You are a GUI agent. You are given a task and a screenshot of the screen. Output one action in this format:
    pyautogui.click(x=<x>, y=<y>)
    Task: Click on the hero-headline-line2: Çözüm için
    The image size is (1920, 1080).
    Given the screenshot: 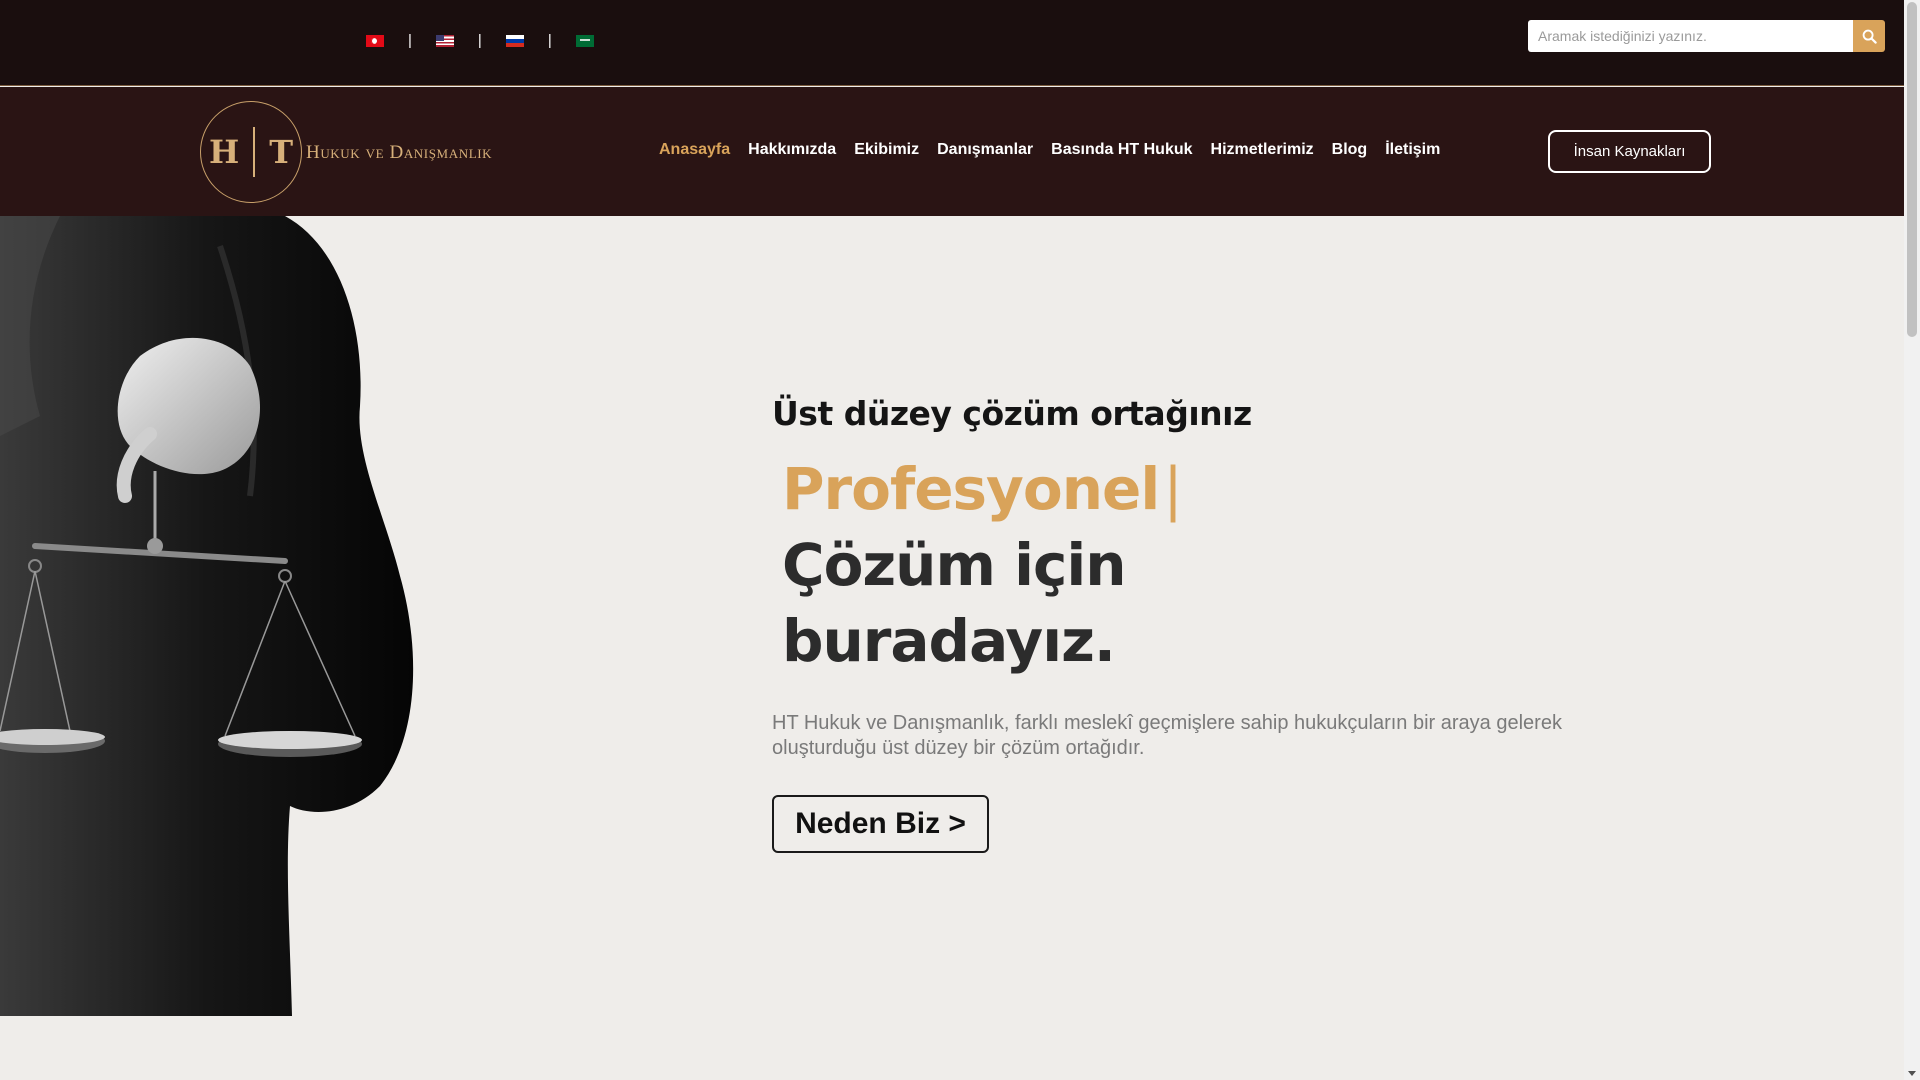 What is the action you would take?
    pyautogui.click(x=954, y=565)
    